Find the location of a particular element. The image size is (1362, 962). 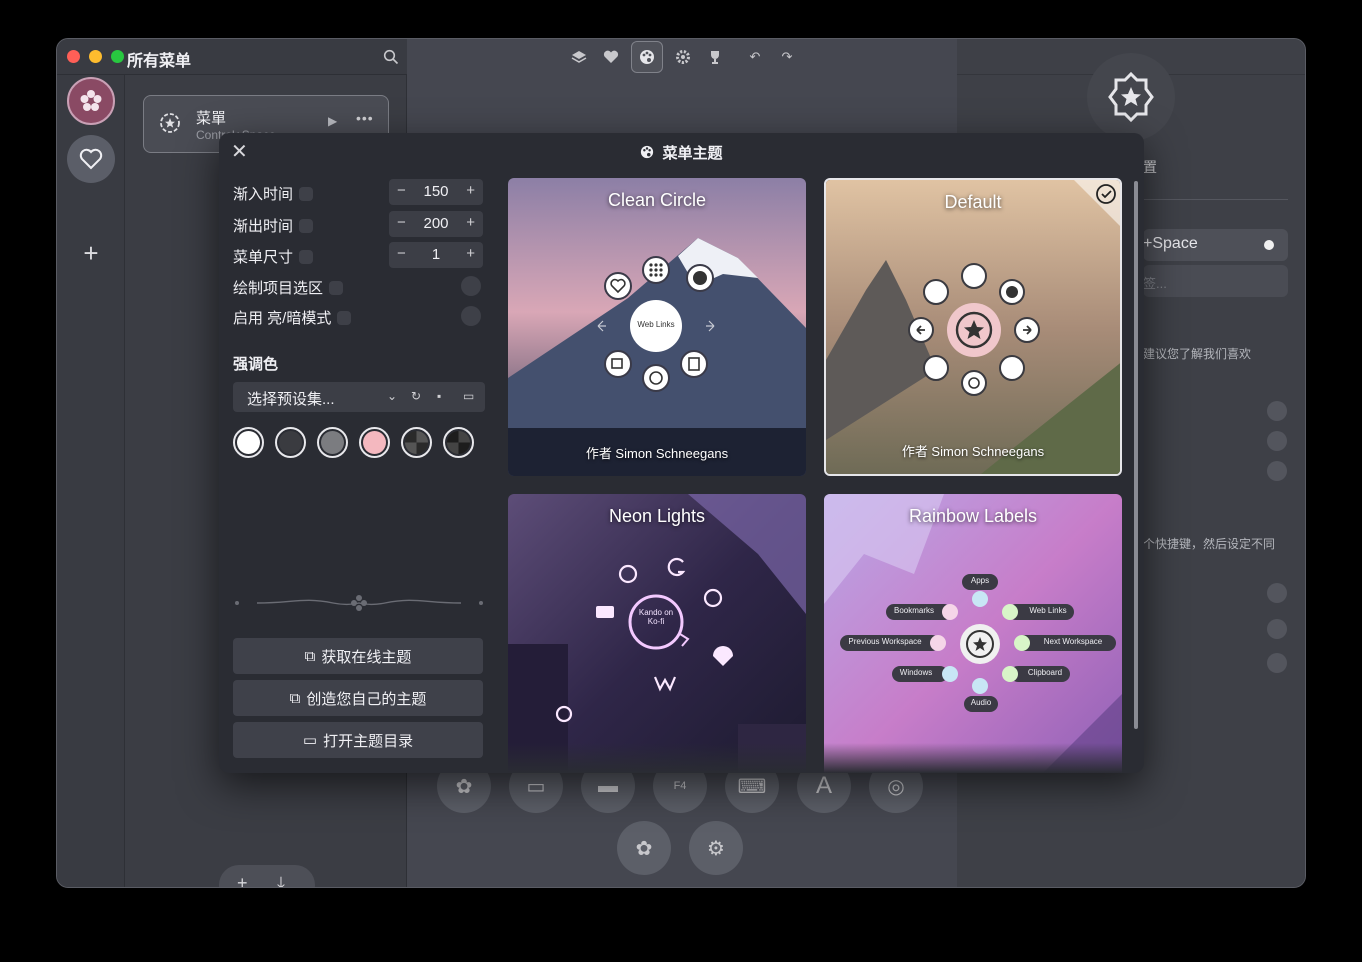

reset-icon: ↻ is located at coordinates (416, 396).